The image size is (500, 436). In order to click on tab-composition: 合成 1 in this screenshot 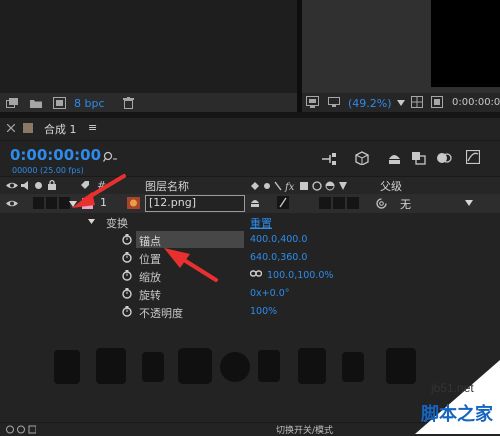, I will do `click(60, 129)`.